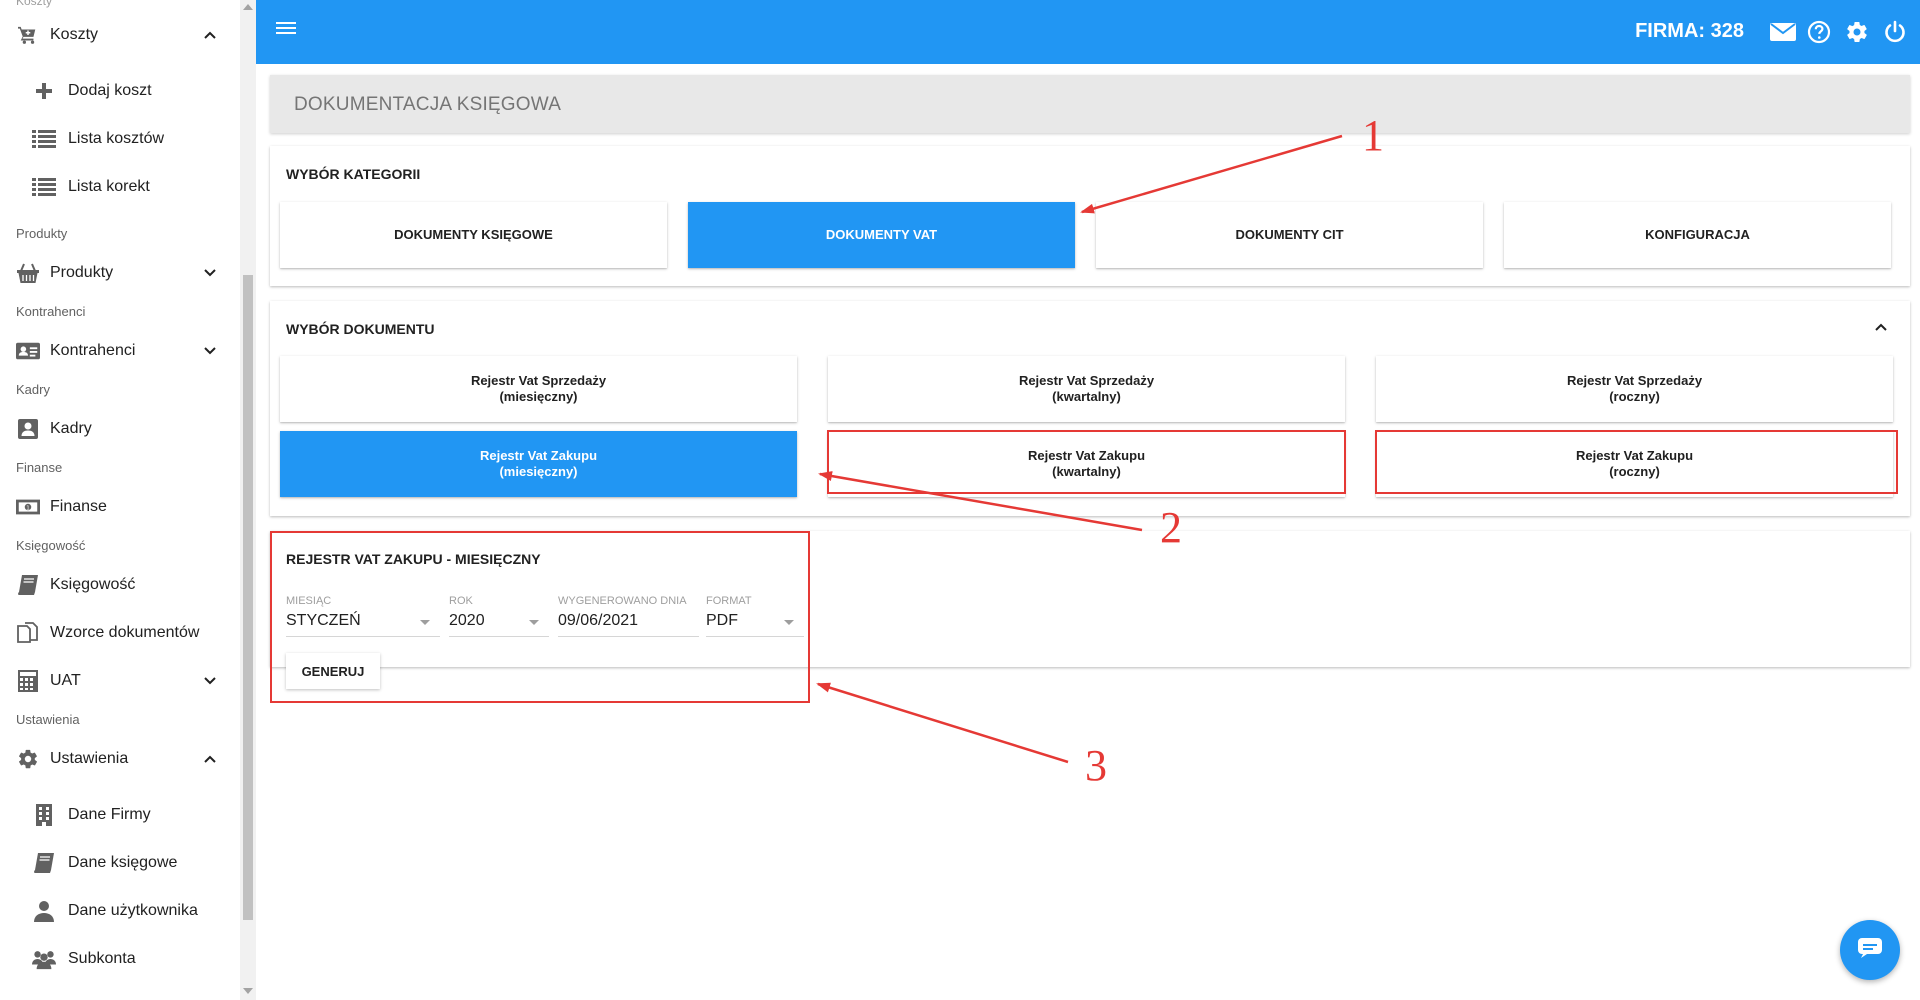 Image resolution: width=1920 pixels, height=1000 pixels. What do you see at coordinates (120, 959) in the screenshot?
I see `sidebar-item-subkonta: Subkonta` at bounding box center [120, 959].